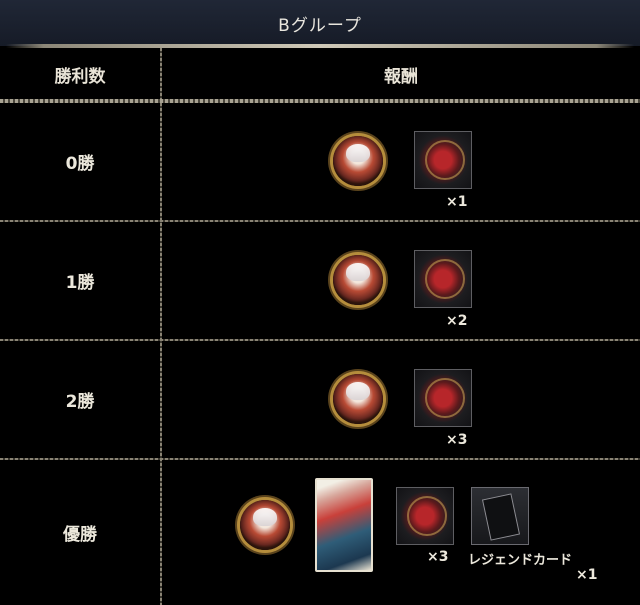 This screenshot has width=640, height=605. Describe the element at coordinates (80, 535) in the screenshot. I see `wins-label: 優勝` at that location.